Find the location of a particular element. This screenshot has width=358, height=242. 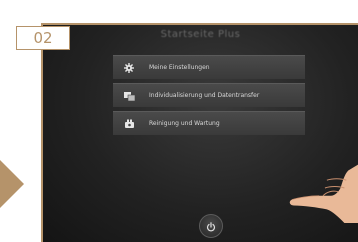

transfer-icon is located at coordinates (129, 96).